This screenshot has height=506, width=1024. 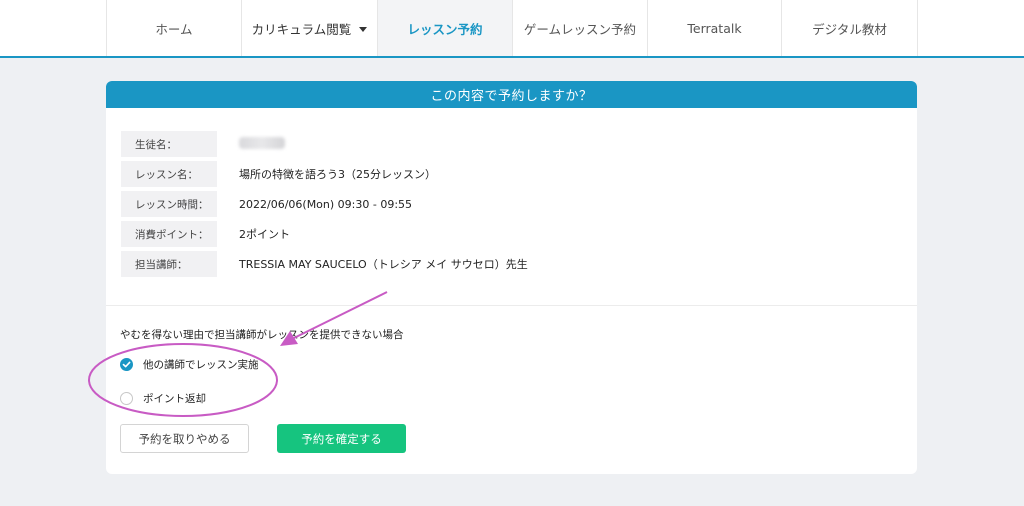 What do you see at coordinates (383, 264) in the screenshot?
I see `detail-value: TRESSIA MAY SAUCELO（トレシア メイ サウセロ）先生` at bounding box center [383, 264].